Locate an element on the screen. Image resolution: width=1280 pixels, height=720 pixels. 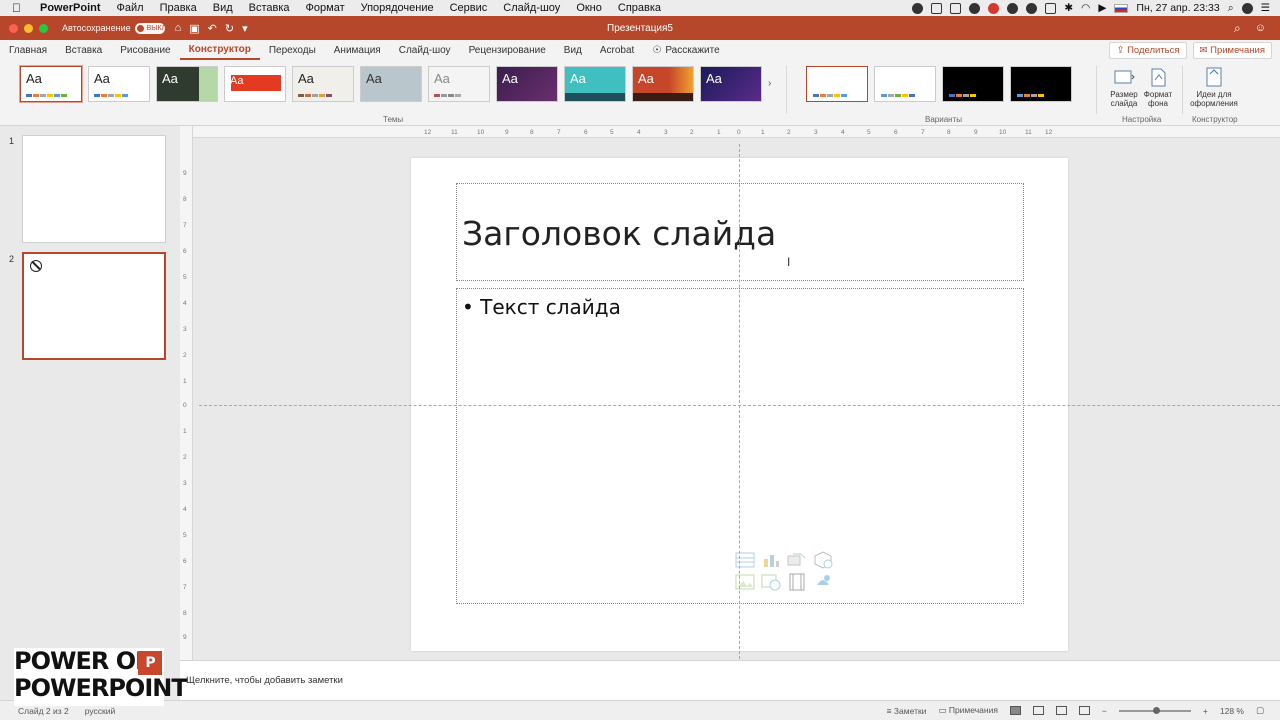
notes-toggle: ≡ Заметки is located at coordinates (907, 711).